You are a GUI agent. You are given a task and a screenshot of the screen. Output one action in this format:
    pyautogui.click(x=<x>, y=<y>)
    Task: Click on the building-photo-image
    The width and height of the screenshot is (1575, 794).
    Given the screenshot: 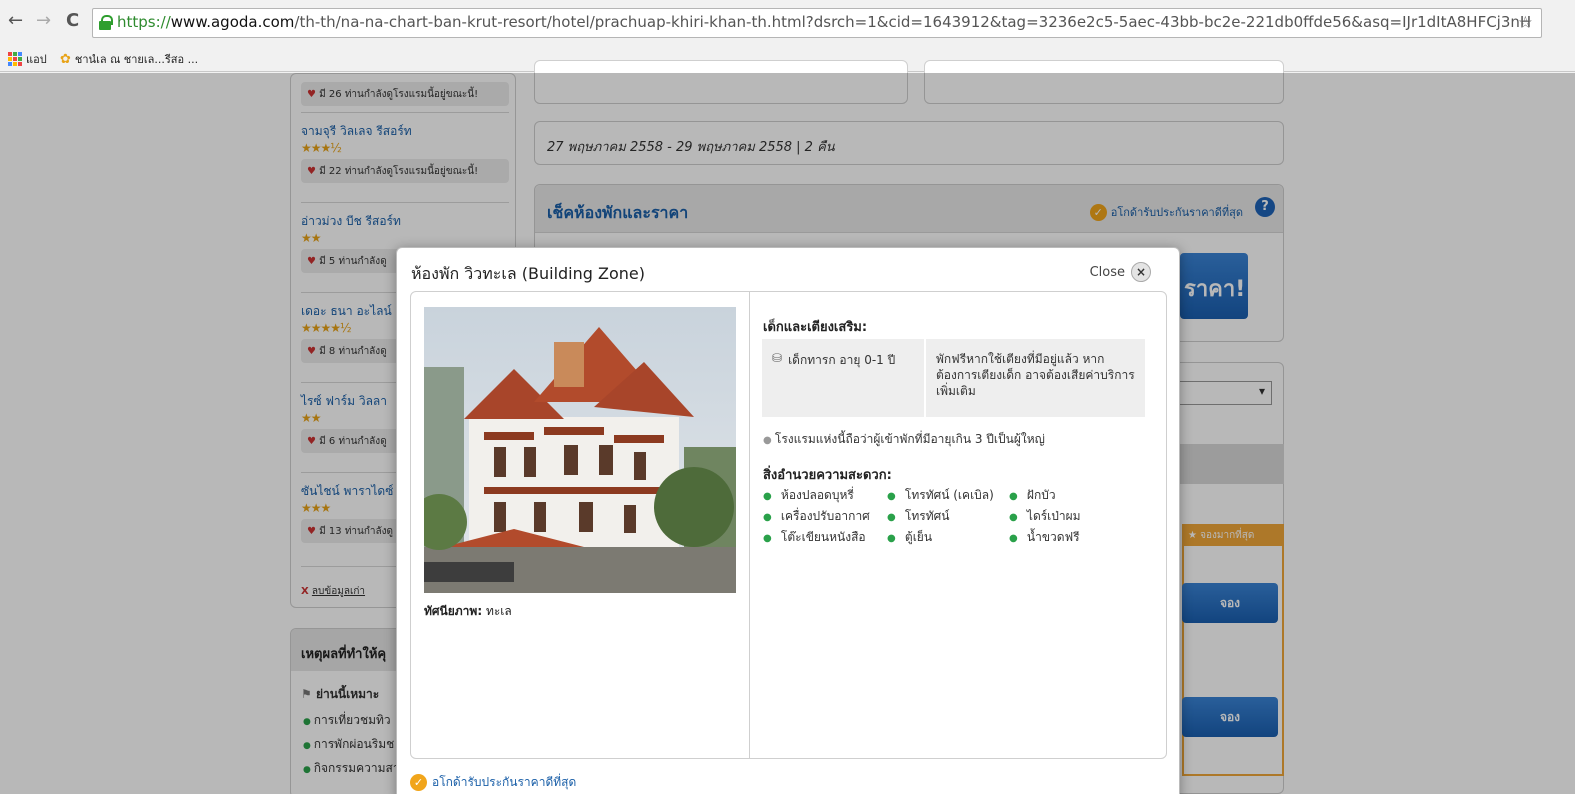 What is the action you would take?
    pyautogui.click(x=580, y=450)
    